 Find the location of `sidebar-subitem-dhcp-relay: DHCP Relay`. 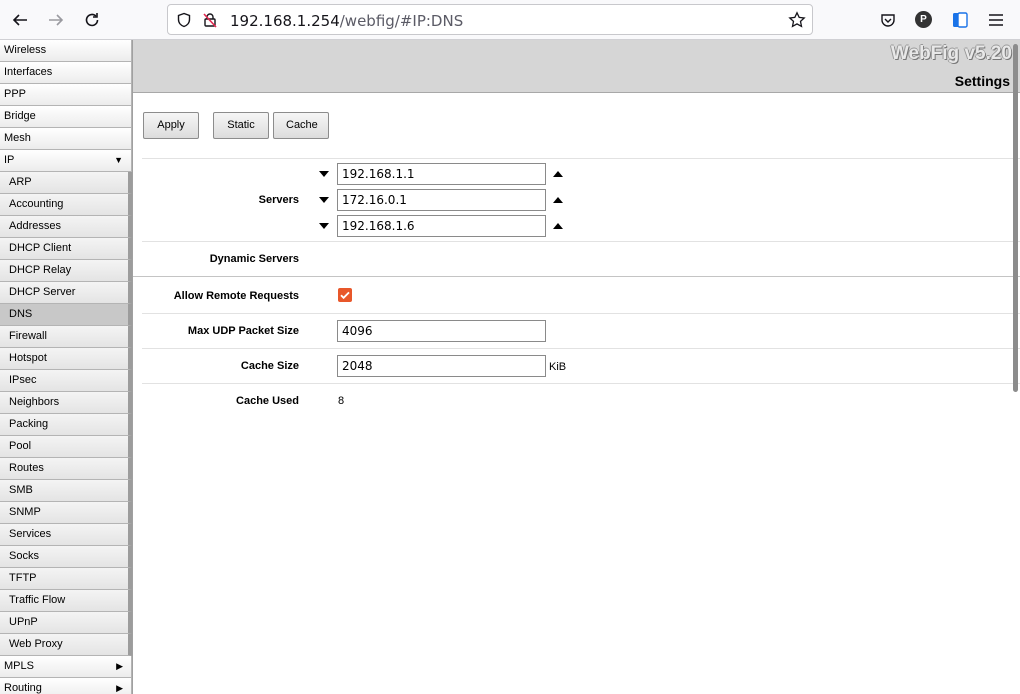

sidebar-subitem-dhcp-relay: DHCP Relay is located at coordinates (66, 271).